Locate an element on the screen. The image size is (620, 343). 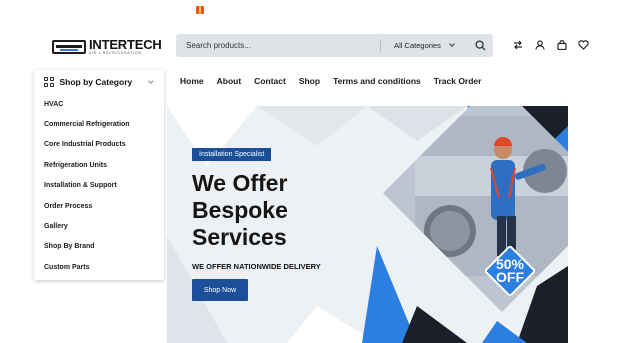
category-select: All Categories is located at coordinates (424, 45).